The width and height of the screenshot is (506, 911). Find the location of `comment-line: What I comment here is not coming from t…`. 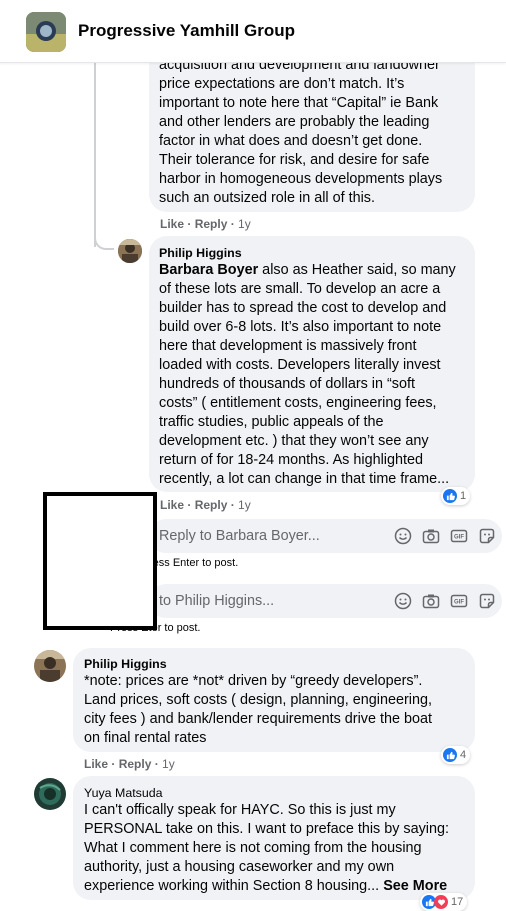

comment-line: What I comment here is not coming from t… is located at coordinates (253, 848).